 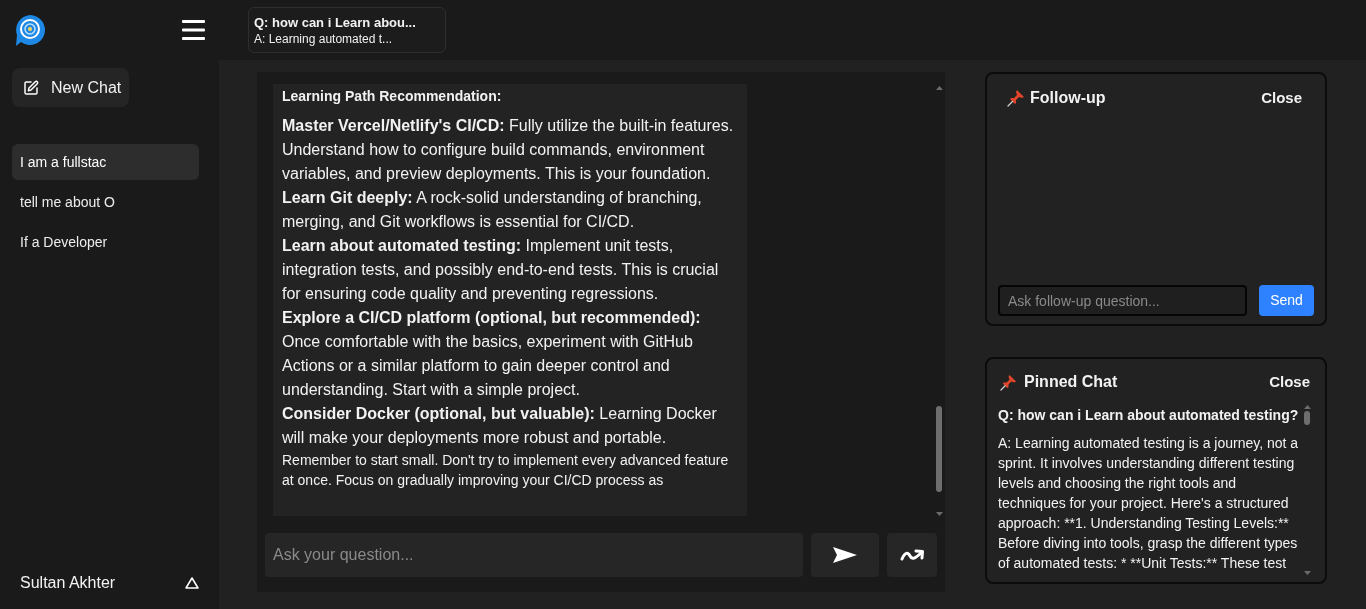 What do you see at coordinates (31, 87) in the screenshot?
I see `new-chat-icon` at bounding box center [31, 87].